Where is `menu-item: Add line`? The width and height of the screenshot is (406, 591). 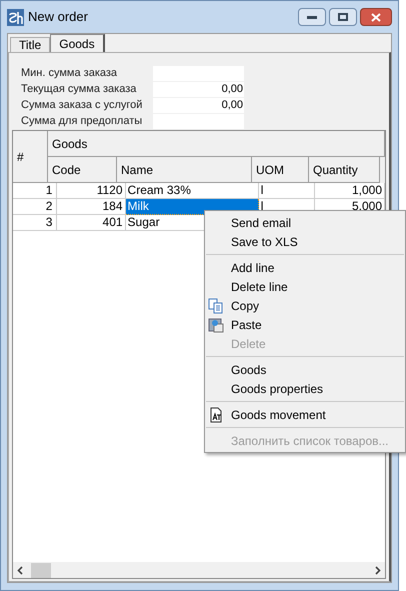 menu-item: Add line is located at coordinates (252, 267).